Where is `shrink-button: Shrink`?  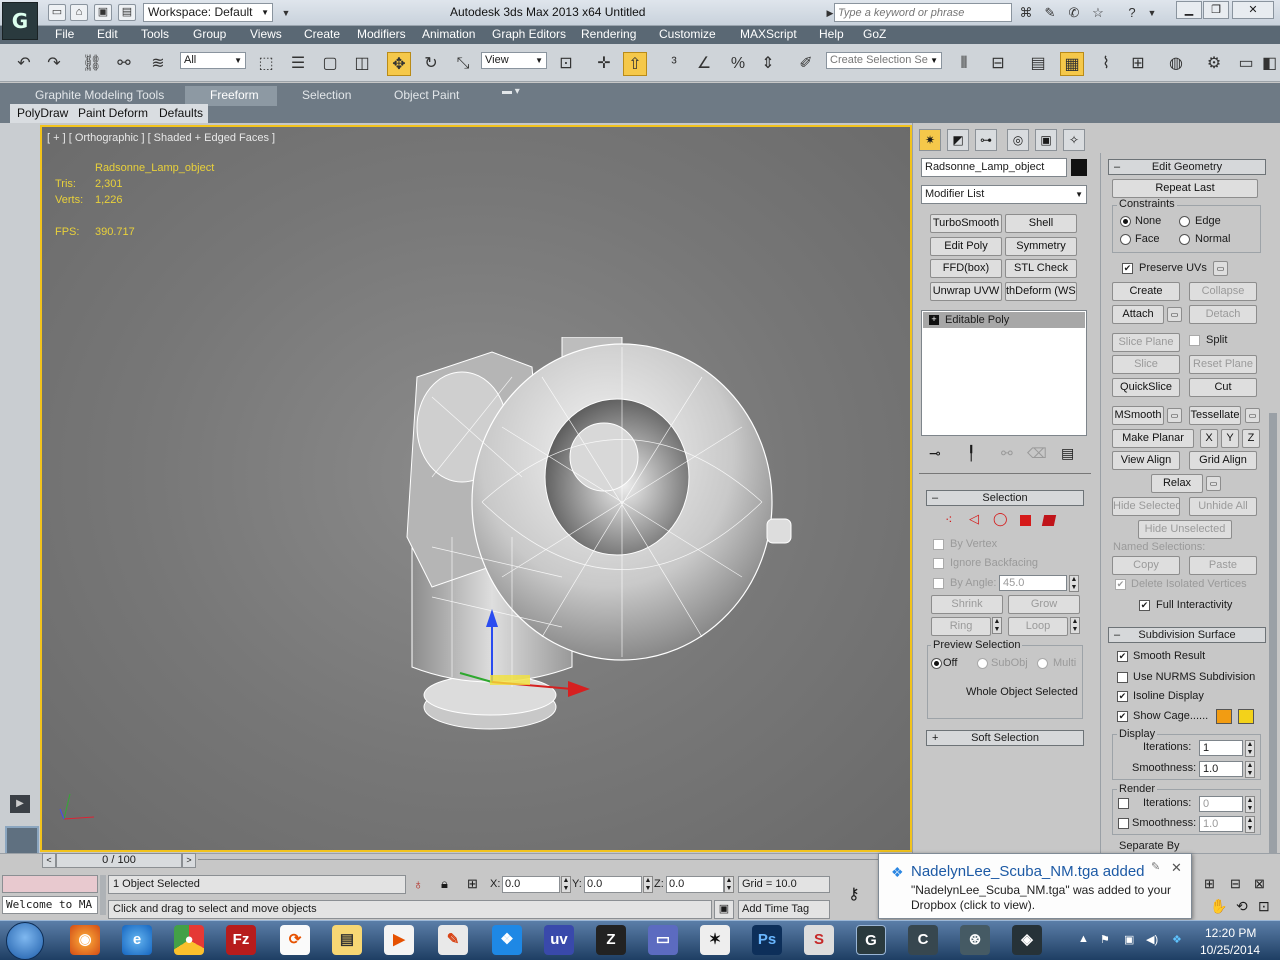 shrink-button: Shrink is located at coordinates (967, 604).